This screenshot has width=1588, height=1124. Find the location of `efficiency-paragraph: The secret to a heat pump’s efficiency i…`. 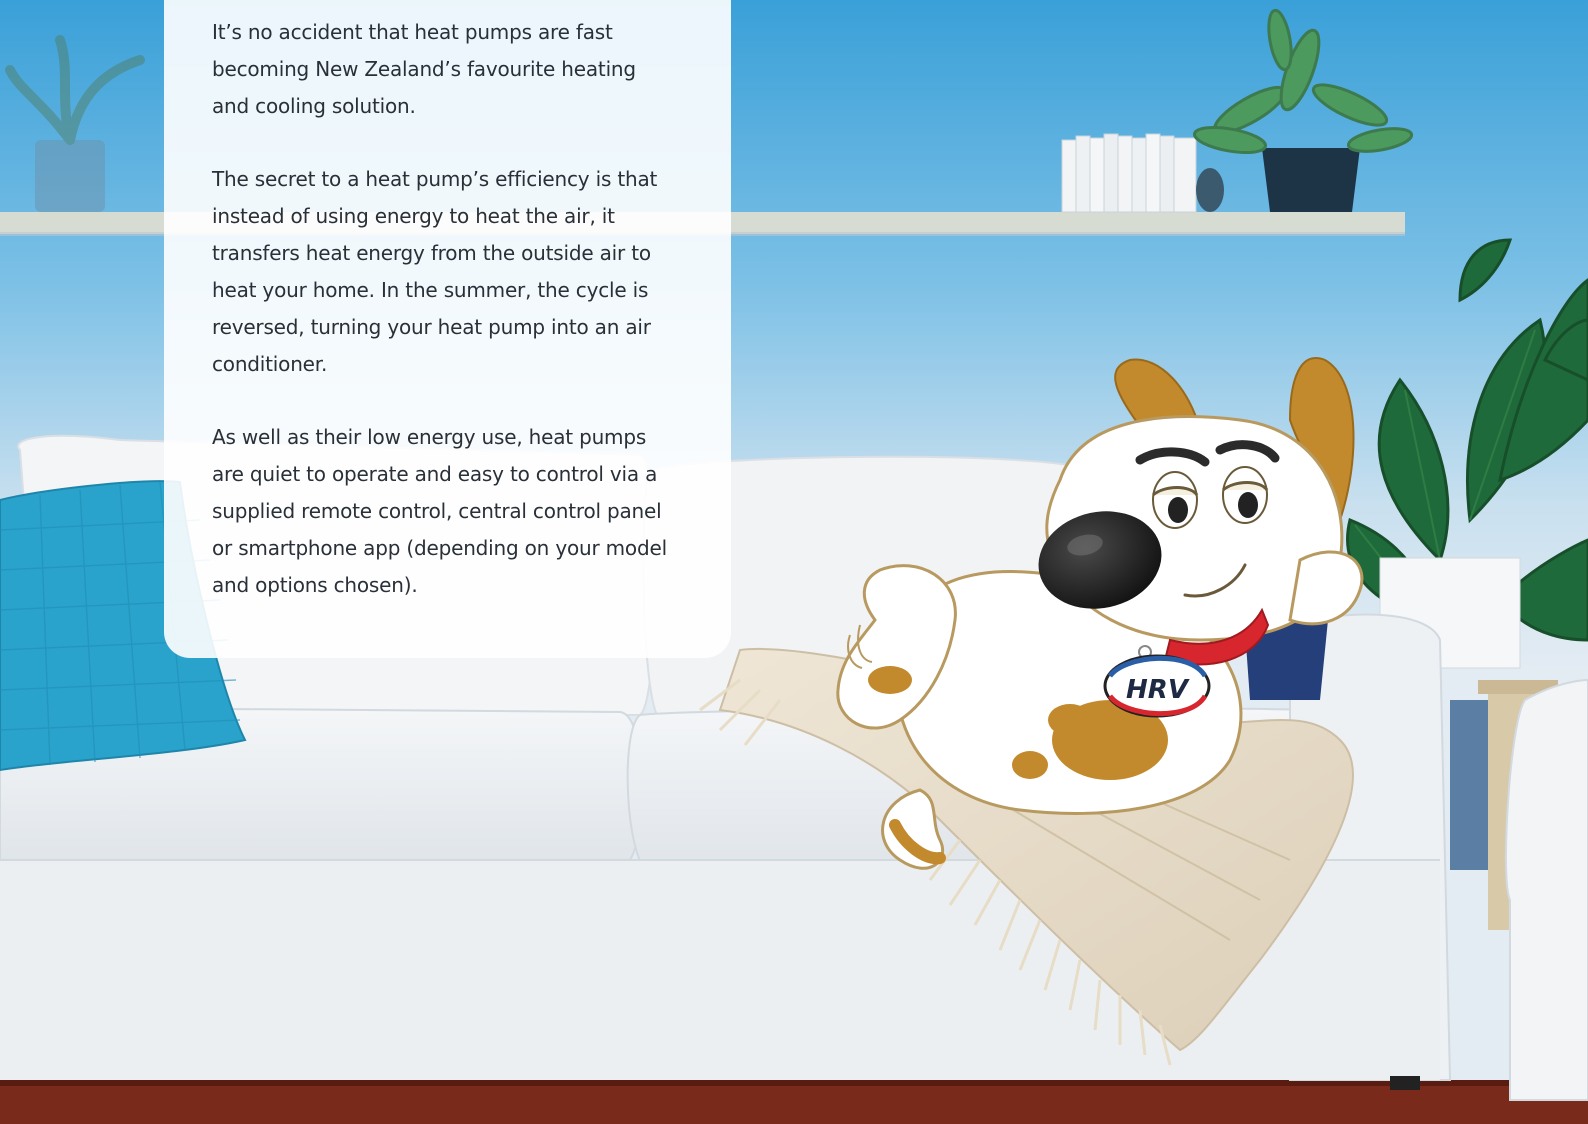

efficiency-paragraph: The secret to a heat pump’s efficiency i… is located at coordinates (451, 272).